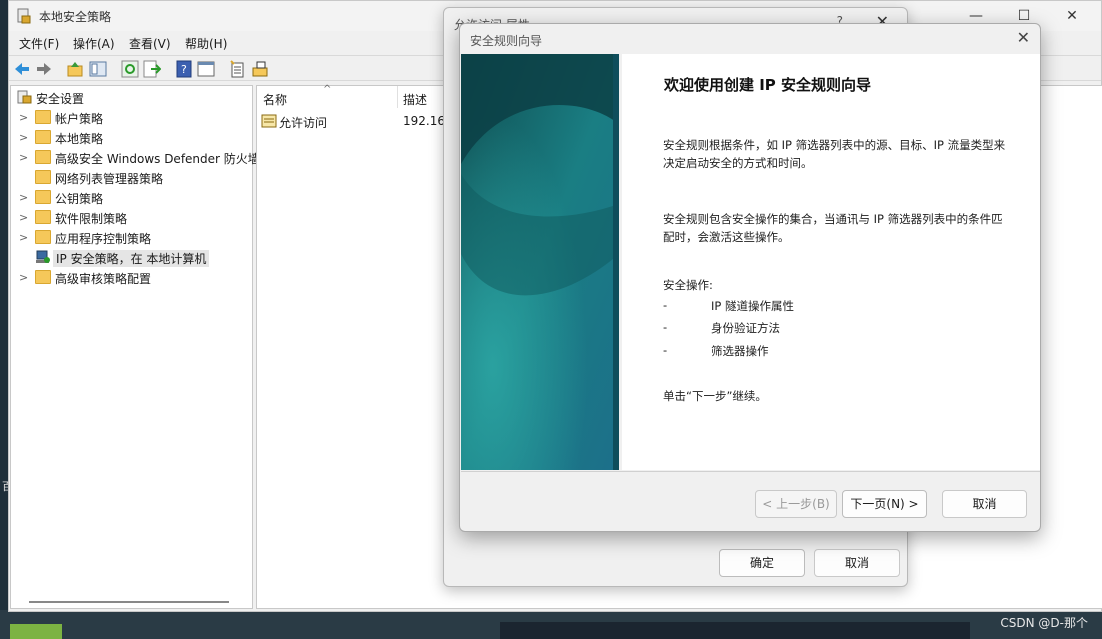 The width and height of the screenshot is (1102, 639). Describe the element at coordinates (238, 69) in the screenshot. I see `new-document-icon` at that location.